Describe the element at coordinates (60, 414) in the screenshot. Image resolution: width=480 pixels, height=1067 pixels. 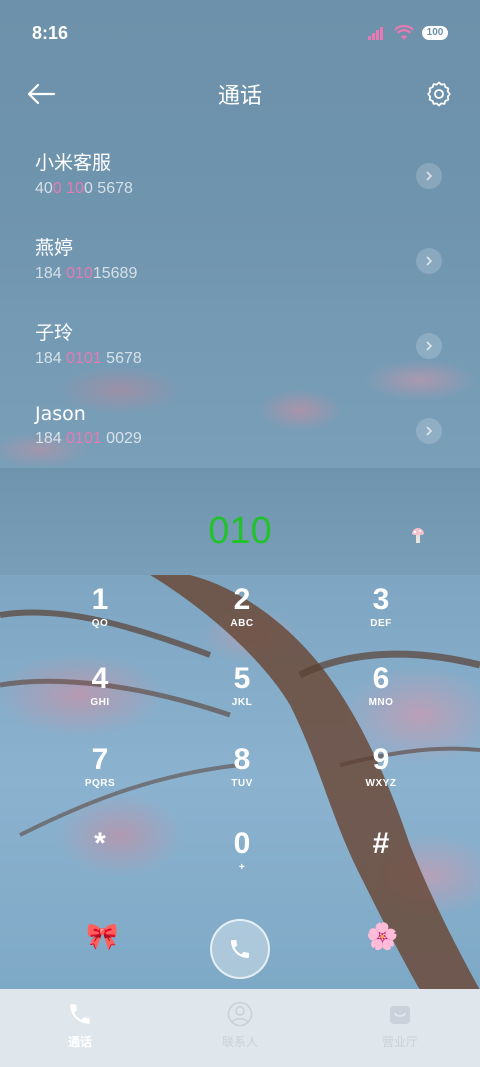
I see `contact-name: Jason` at that location.